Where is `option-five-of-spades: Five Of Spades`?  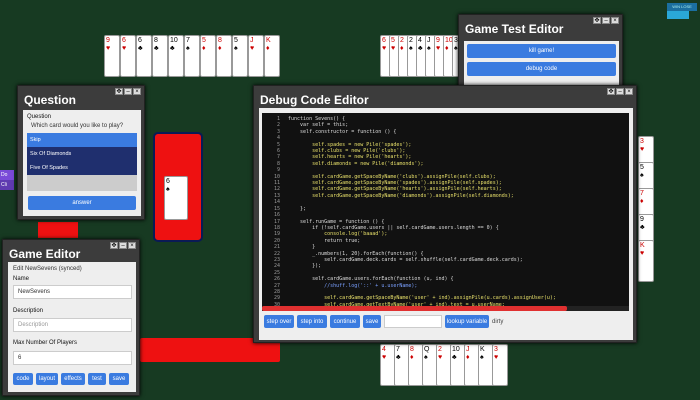 option-five-of-spades: Five Of Spades is located at coordinates (82, 168).